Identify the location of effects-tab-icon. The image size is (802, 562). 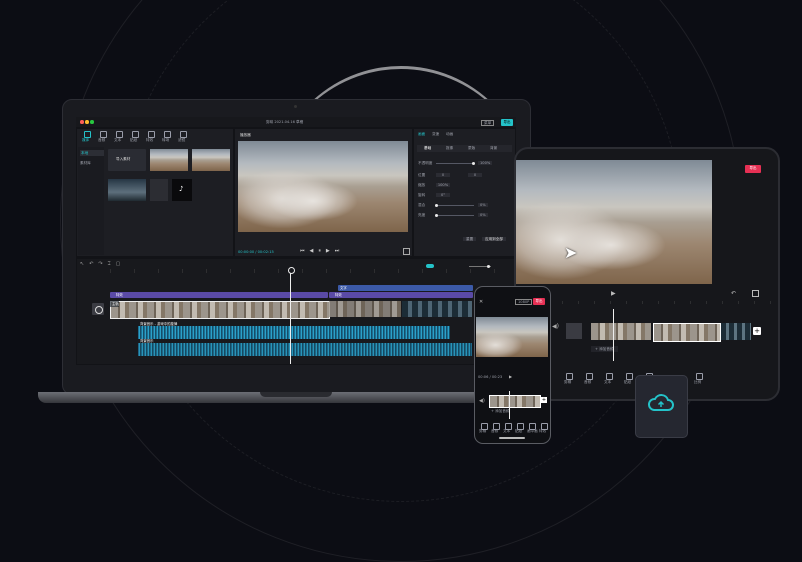
(151, 134).